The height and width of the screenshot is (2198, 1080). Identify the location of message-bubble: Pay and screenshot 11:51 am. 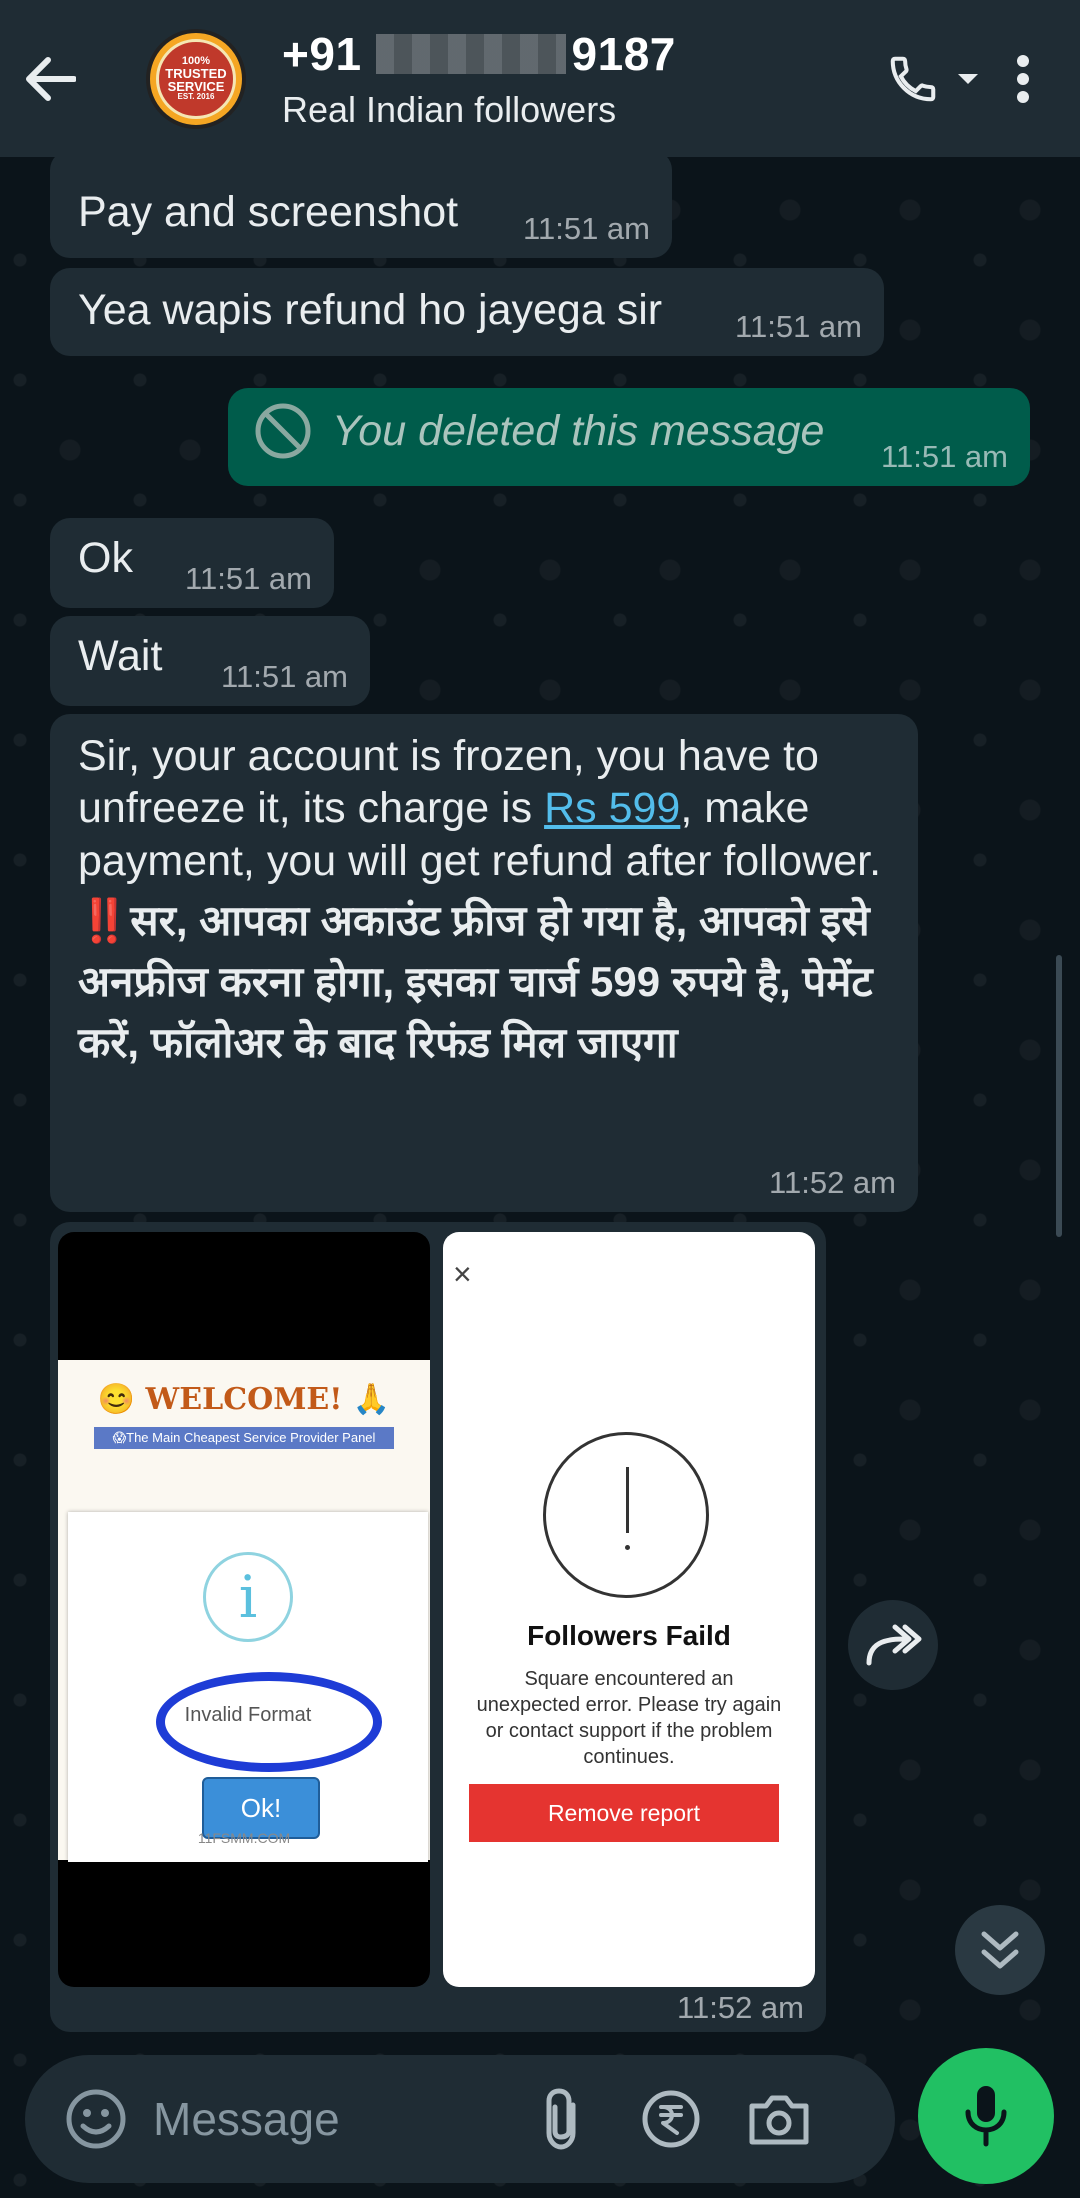
(361, 204).